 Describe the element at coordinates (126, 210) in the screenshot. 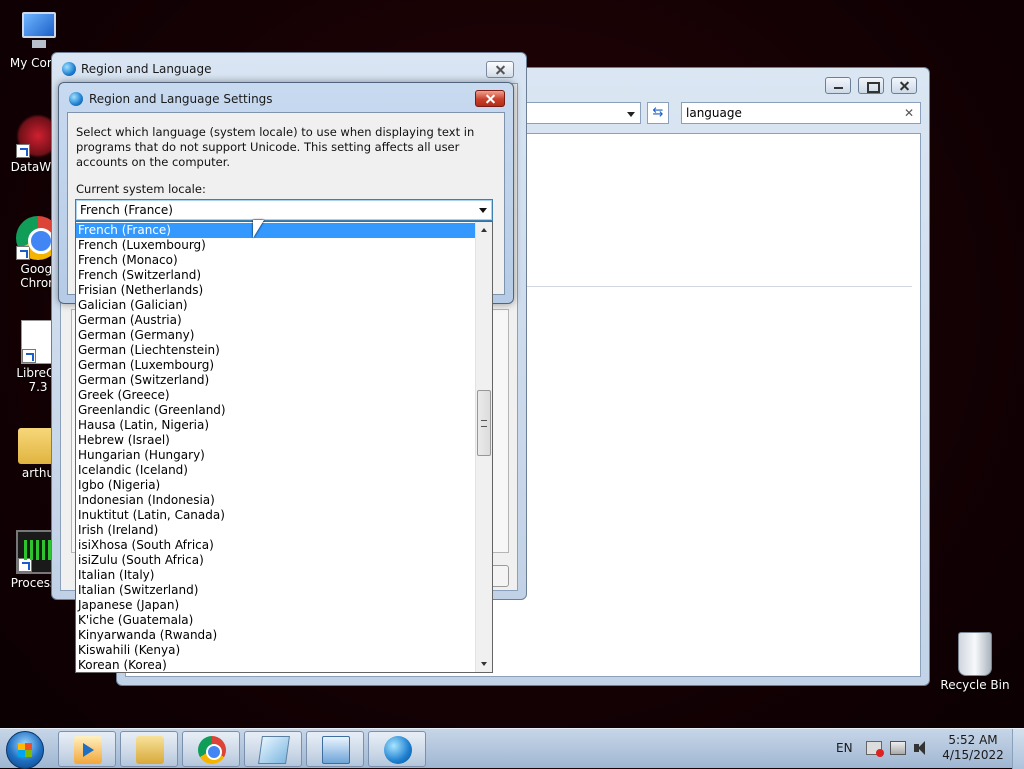

I see `selected-locale: French (France)` at that location.